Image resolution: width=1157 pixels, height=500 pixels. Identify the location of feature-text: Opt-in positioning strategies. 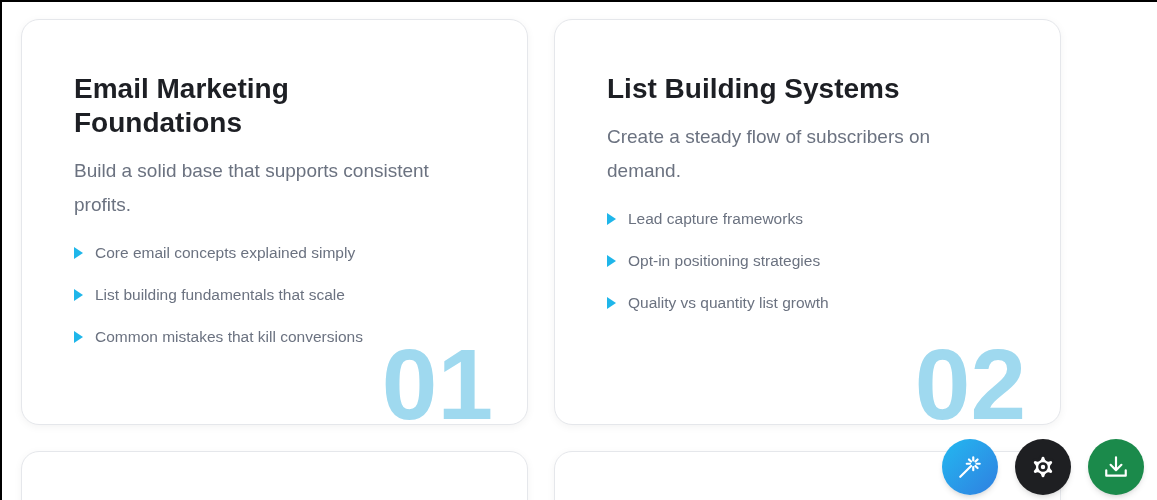
(724, 261).